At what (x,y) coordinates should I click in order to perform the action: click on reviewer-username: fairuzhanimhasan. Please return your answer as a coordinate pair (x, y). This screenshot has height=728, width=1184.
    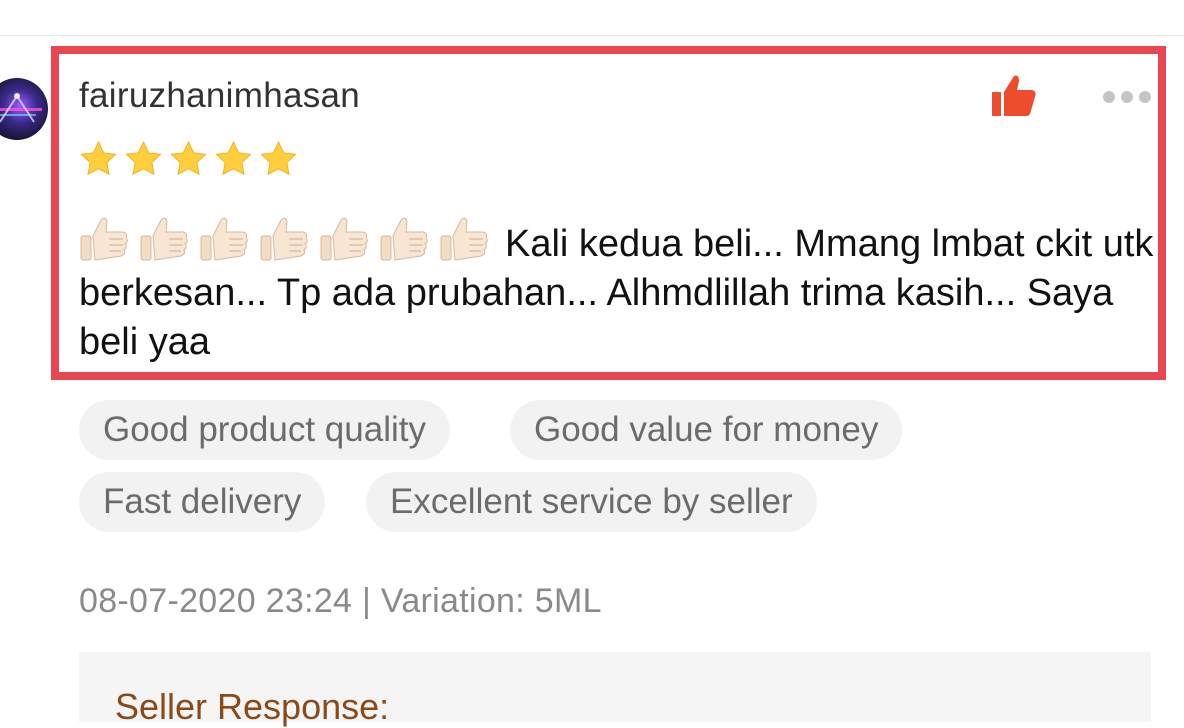
    Looking at the image, I should click on (219, 96).